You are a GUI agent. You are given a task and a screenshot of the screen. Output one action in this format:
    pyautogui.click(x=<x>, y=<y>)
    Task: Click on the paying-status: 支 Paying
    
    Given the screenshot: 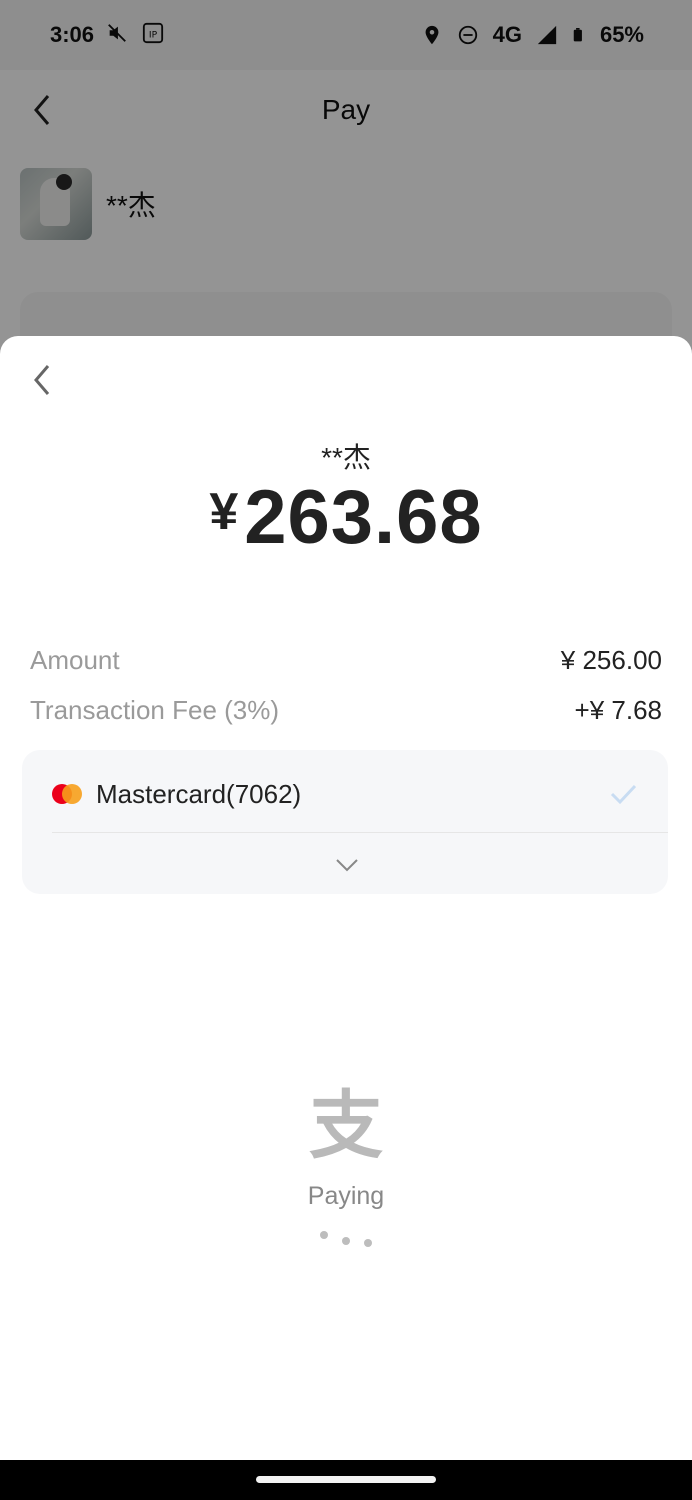 What is the action you would take?
    pyautogui.click(x=346, y=1166)
    